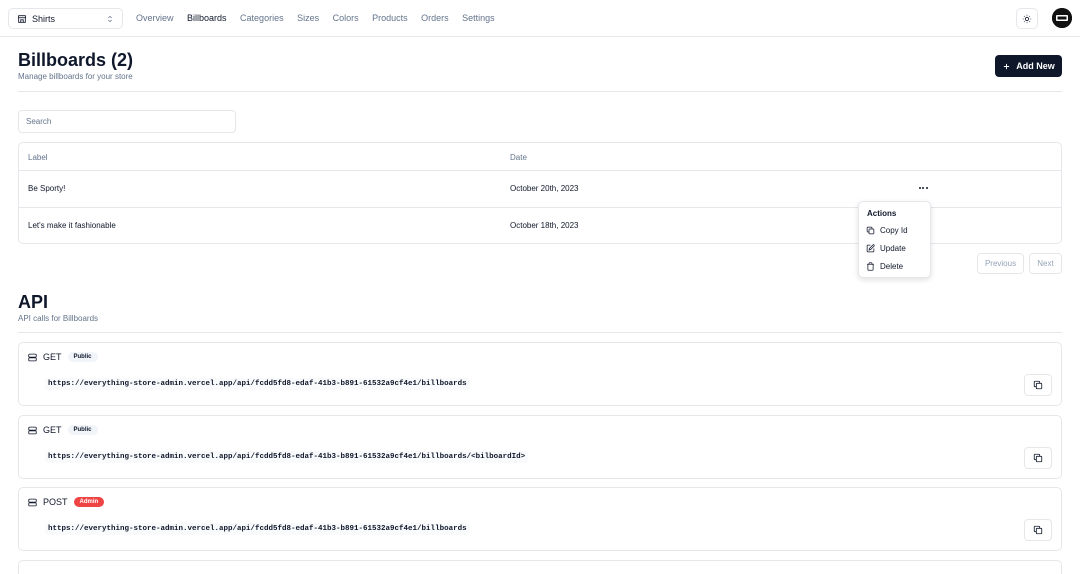 The image size is (1080, 574). I want to click on previous-button: Previous, so click(1000, 263).